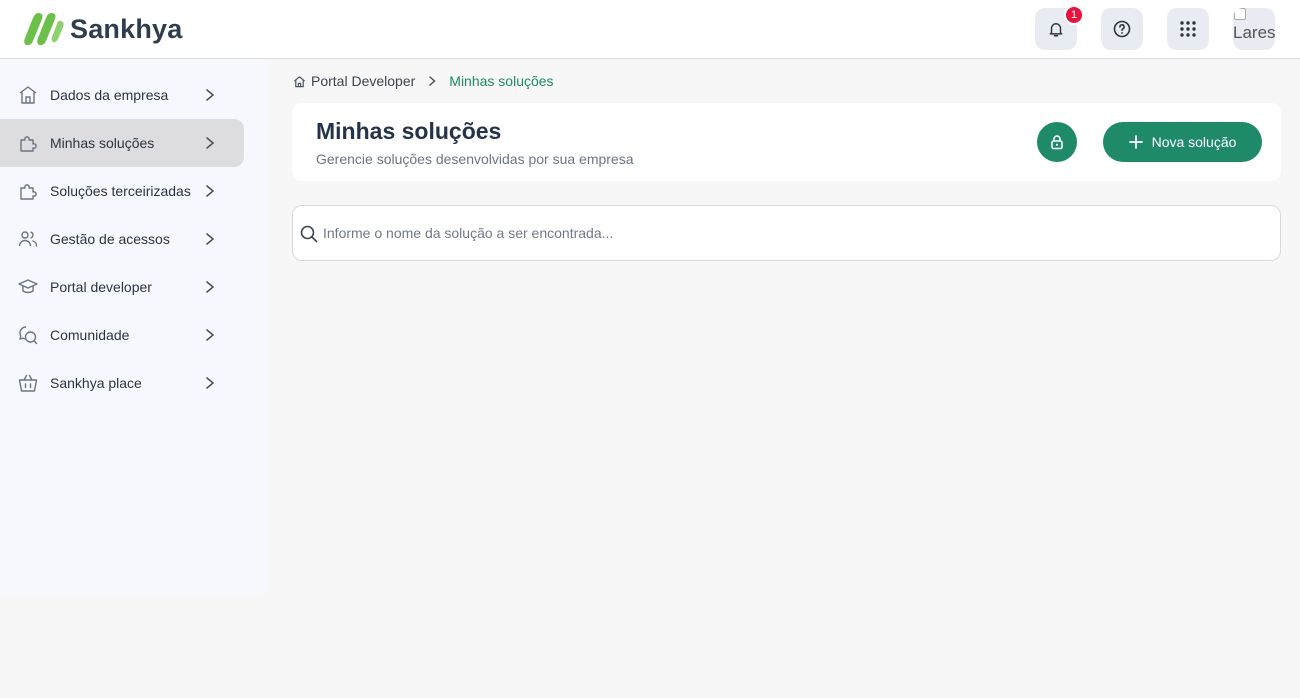 This screenshot has height=698, width=1300. Describe the element at coordinates (299, 81) in the screenshot. I see `home-icon` at that location.